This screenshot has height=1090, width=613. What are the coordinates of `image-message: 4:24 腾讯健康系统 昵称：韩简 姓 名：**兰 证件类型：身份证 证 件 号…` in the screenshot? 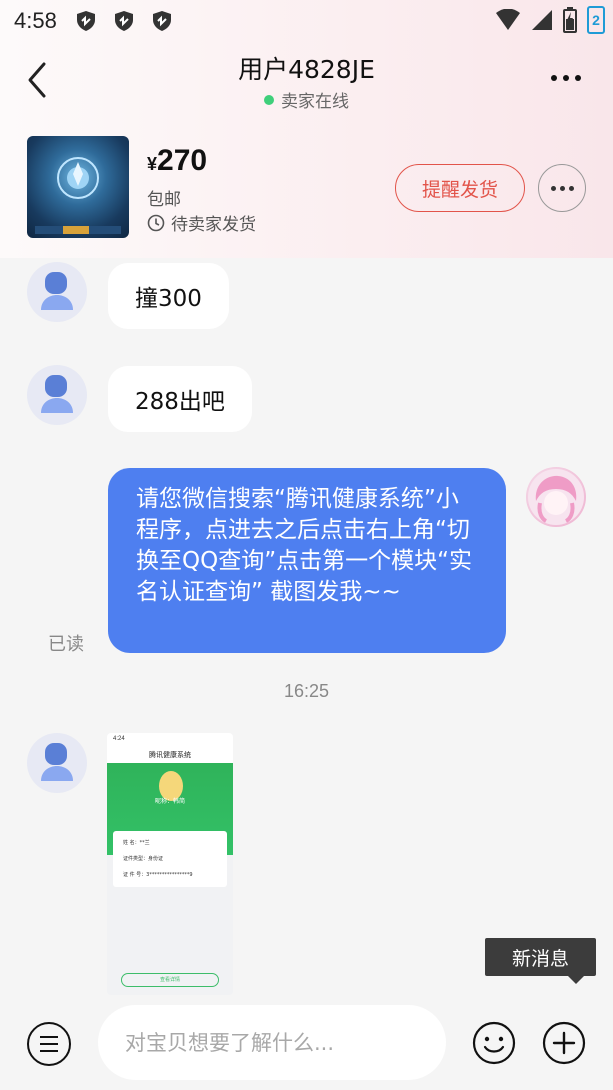 It's located at (170, 864).